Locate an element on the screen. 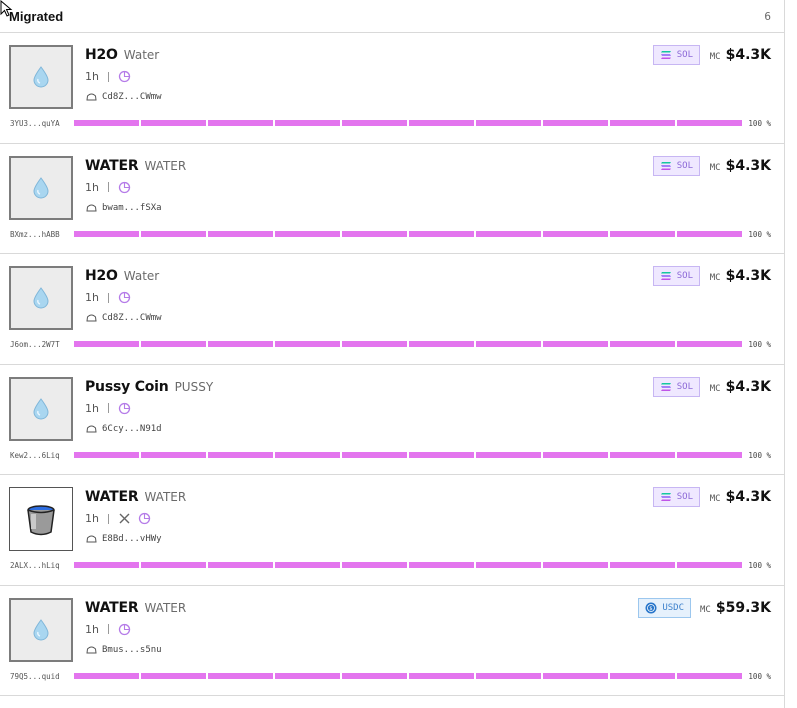  token-name-row: H2O Water is located at coordinates (122, 276).